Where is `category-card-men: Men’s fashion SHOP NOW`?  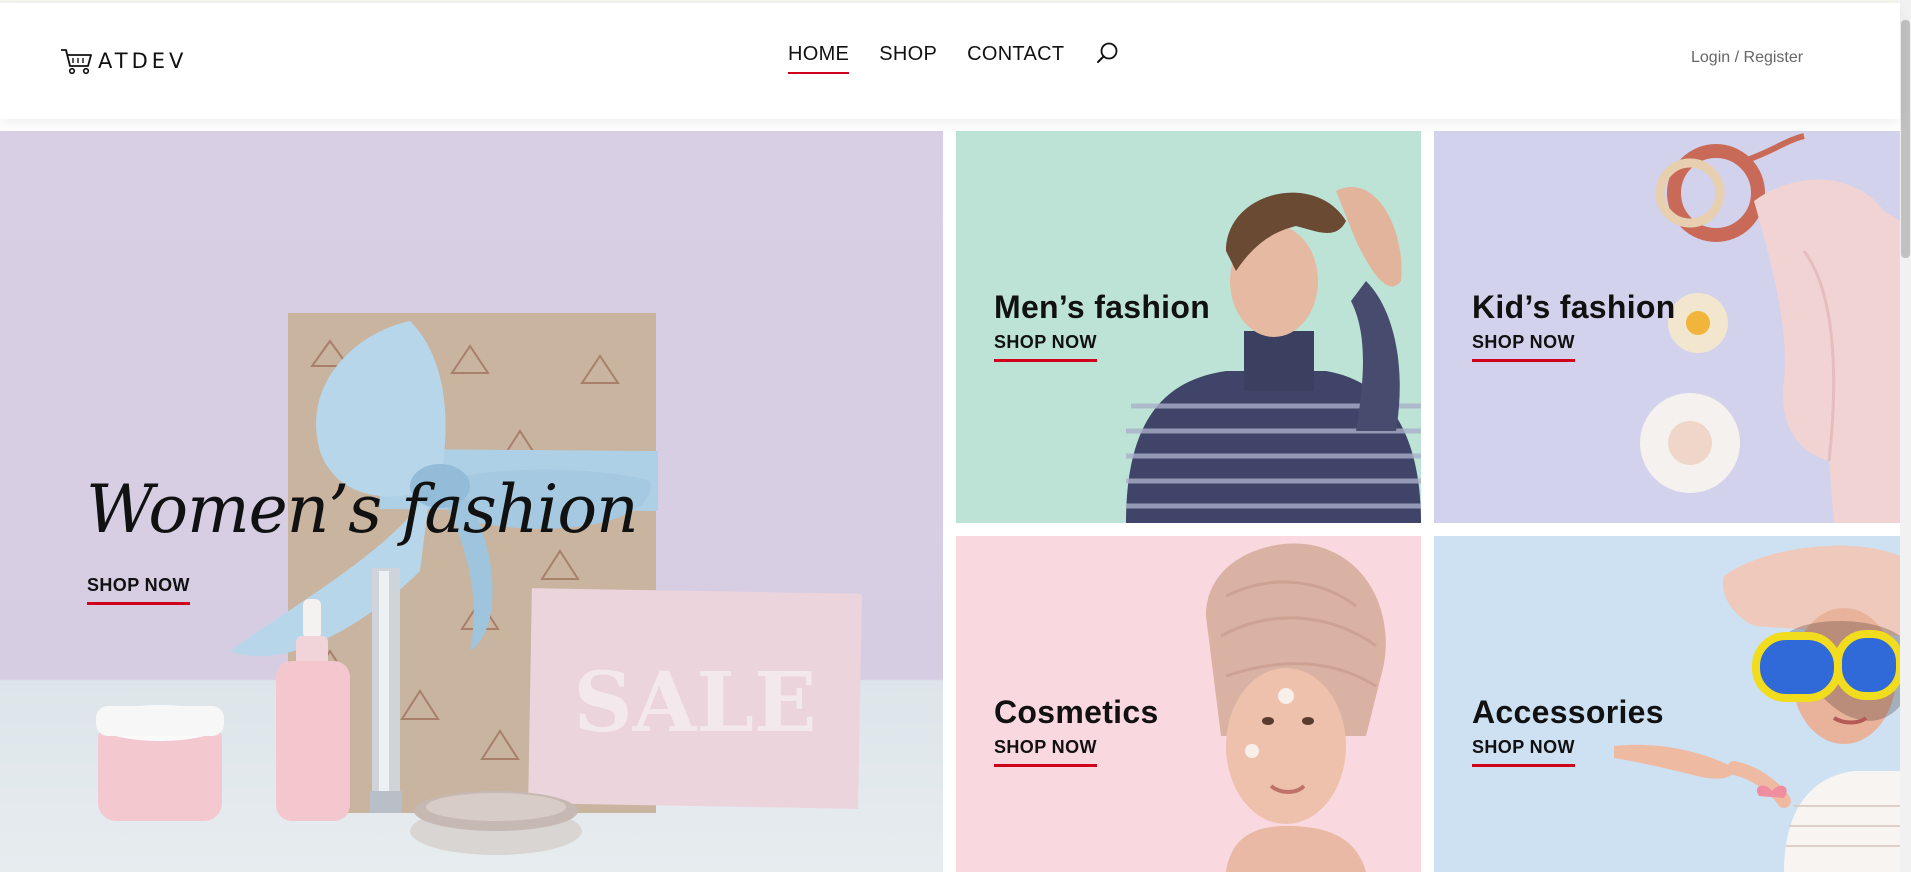
category-card-men: Men’s fashion SHOP NOW is located at coordinates (1188, 327).